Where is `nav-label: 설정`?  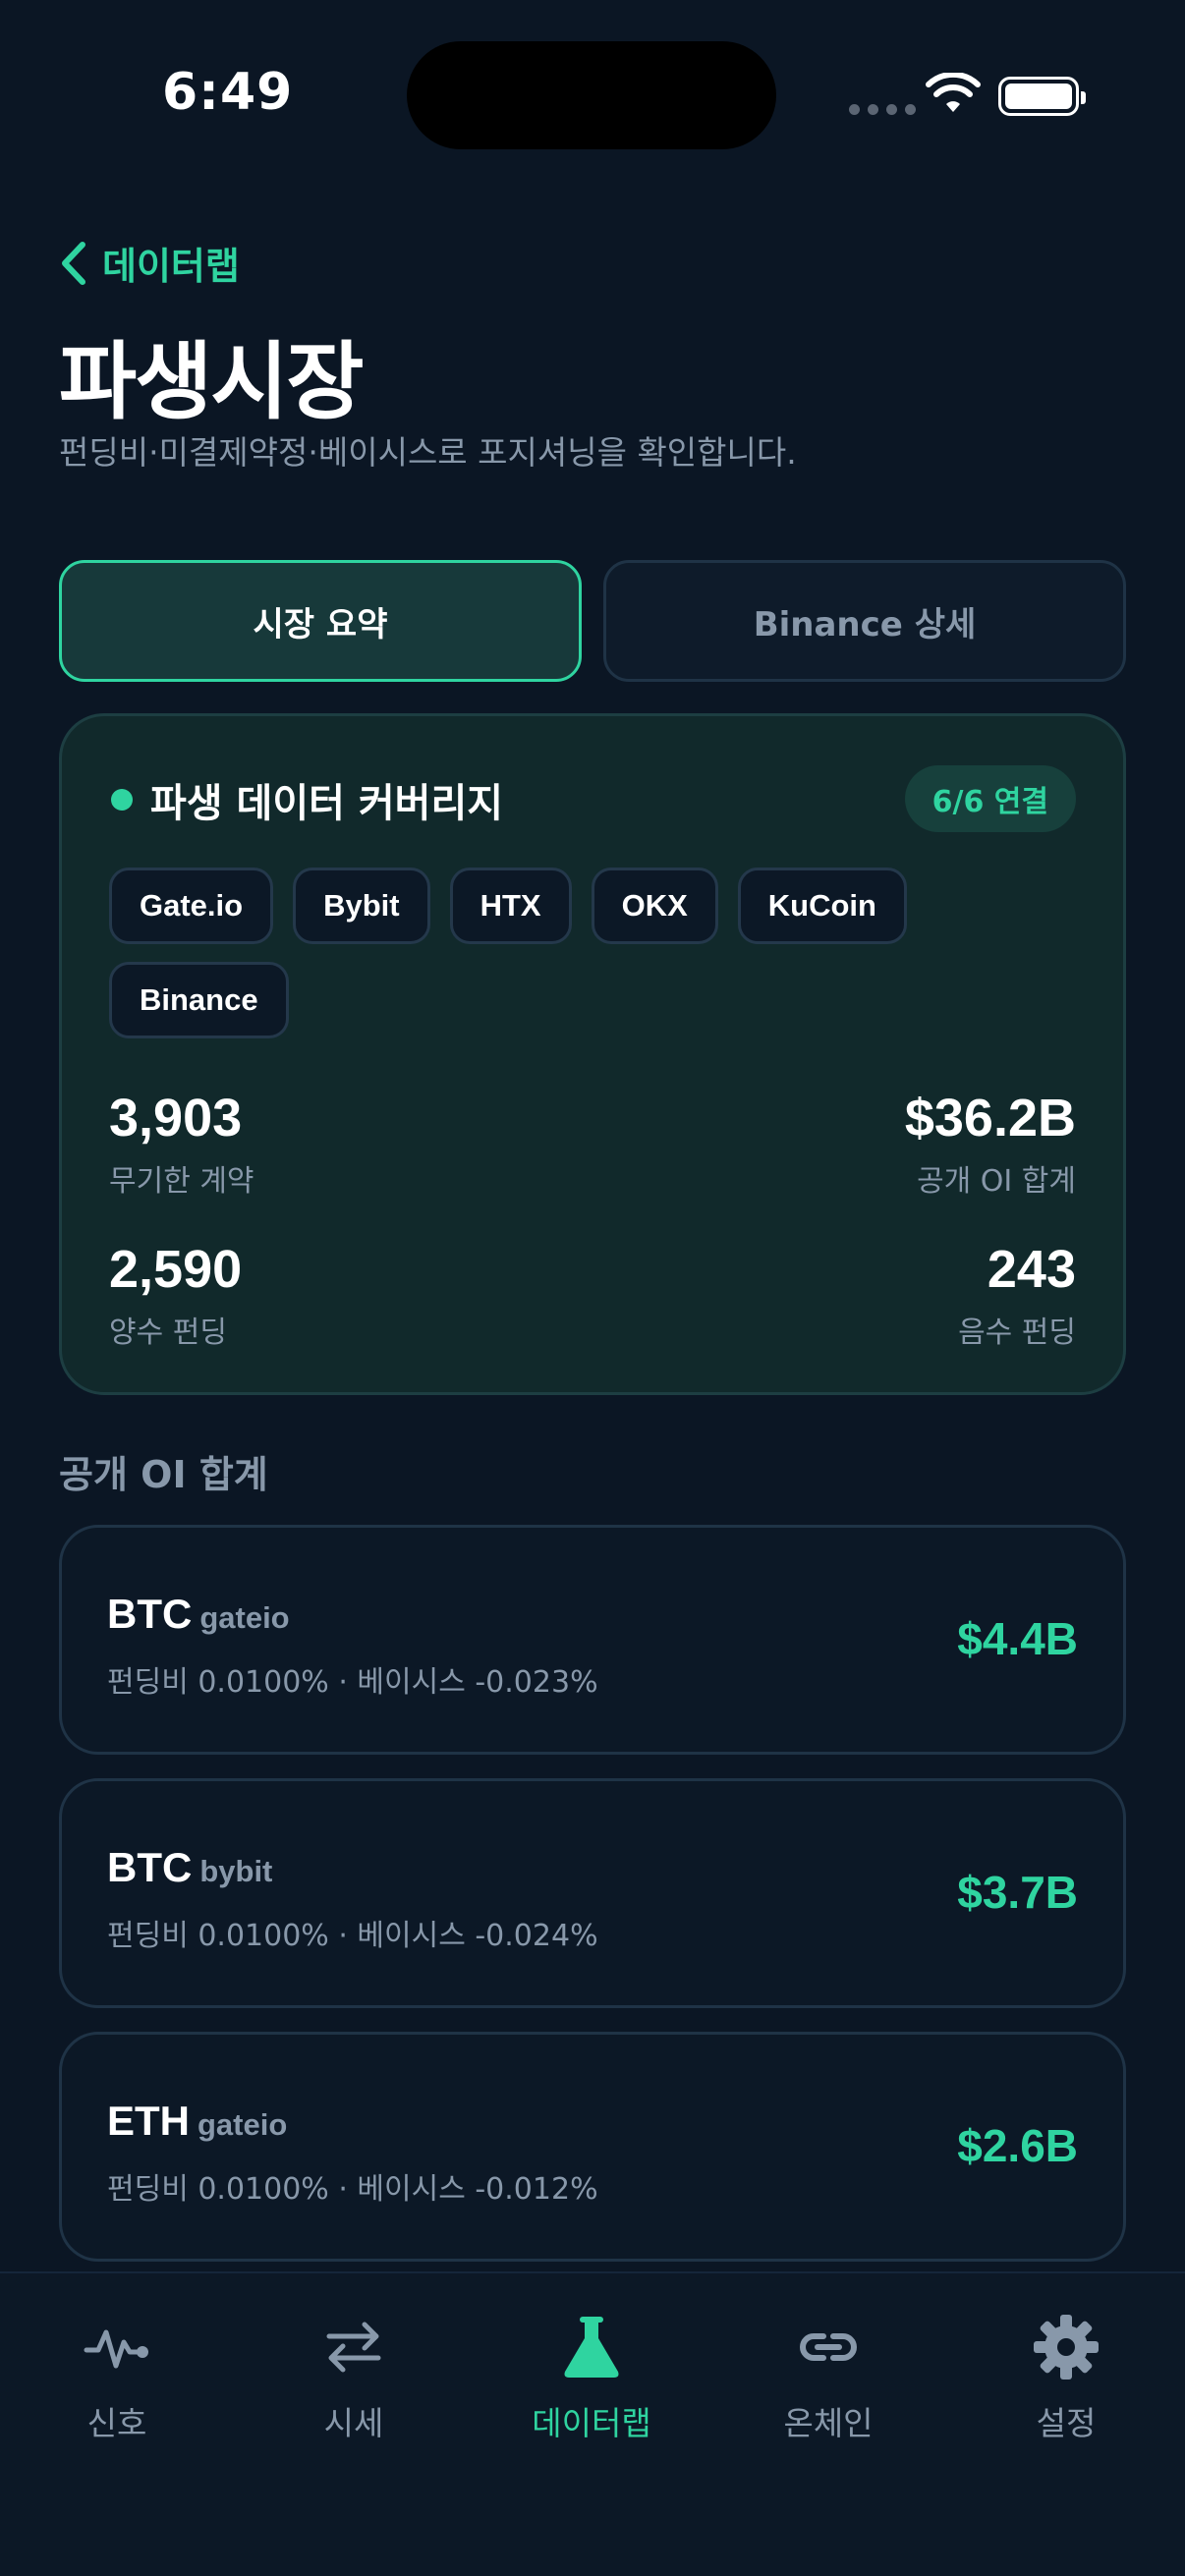 nav-label: 설정 is located at coordinates (1067, 2423).